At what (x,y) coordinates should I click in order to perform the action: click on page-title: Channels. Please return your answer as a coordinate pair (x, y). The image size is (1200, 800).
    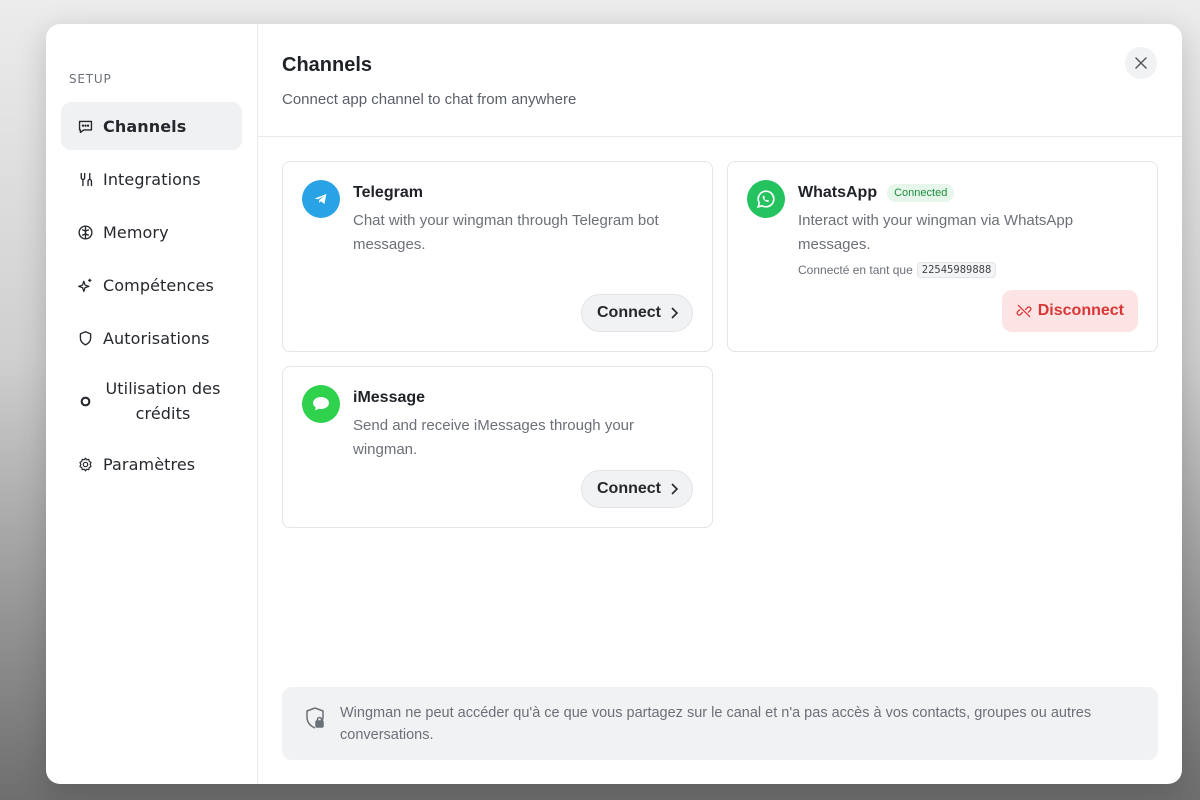
    Looking at the image, I should click on (327, 65).